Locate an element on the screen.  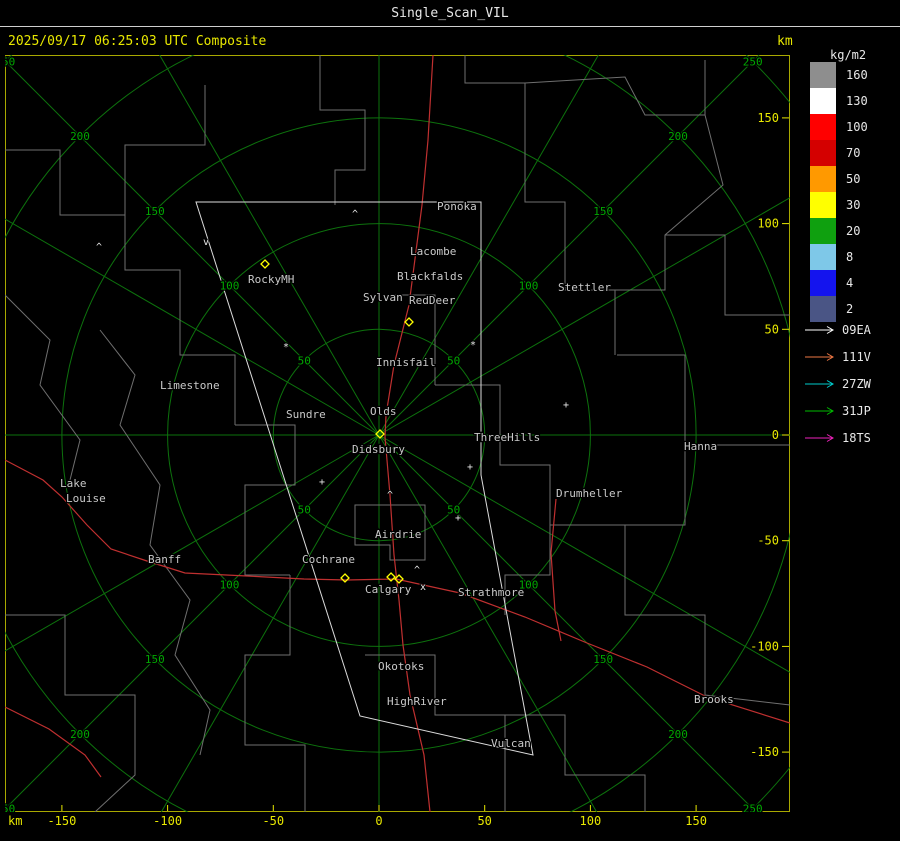
city-label: Louise is located at coordinates (86, 498).